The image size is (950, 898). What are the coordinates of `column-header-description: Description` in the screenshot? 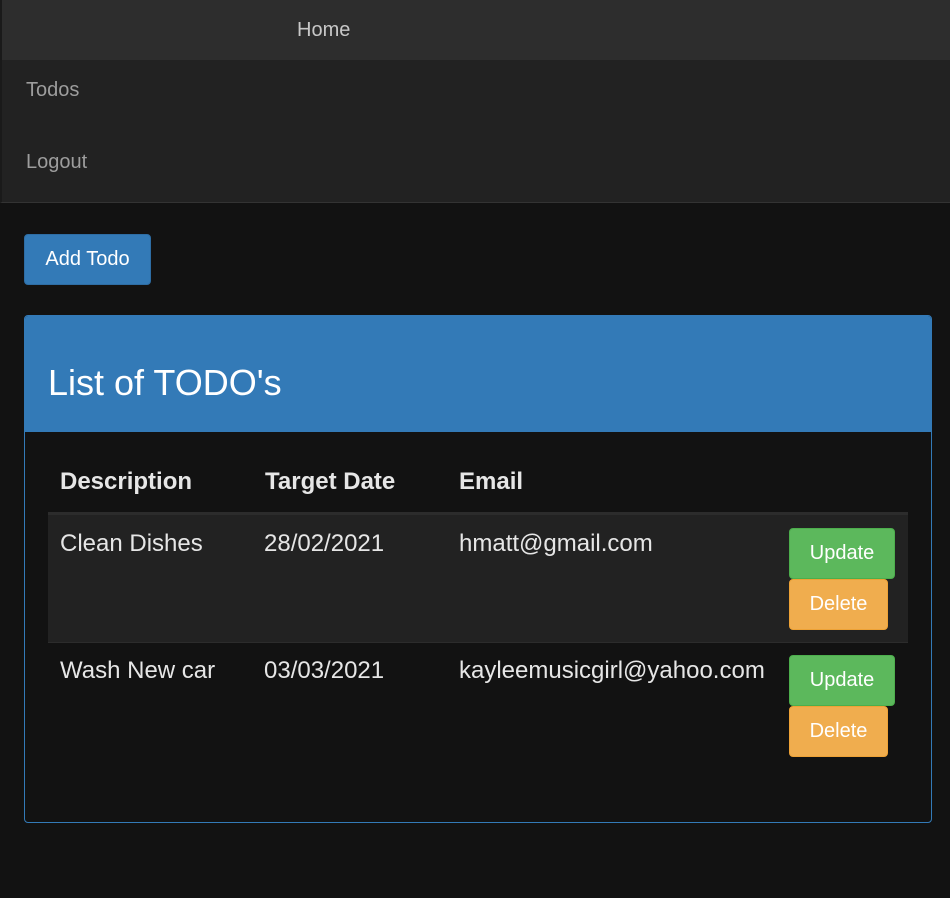 It's located at (126, 481).